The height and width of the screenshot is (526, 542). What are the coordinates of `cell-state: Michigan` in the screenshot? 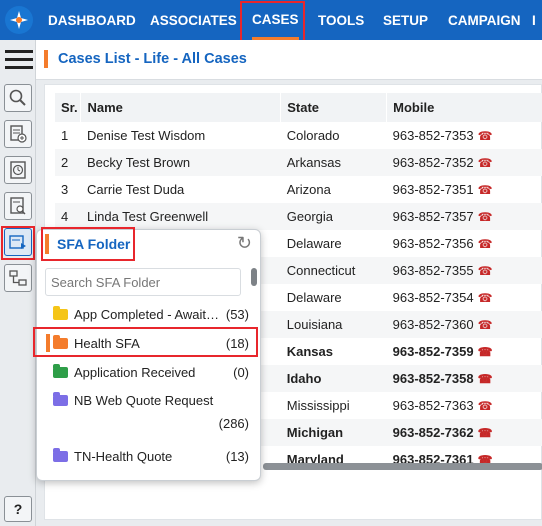 It's located at (333, 432).